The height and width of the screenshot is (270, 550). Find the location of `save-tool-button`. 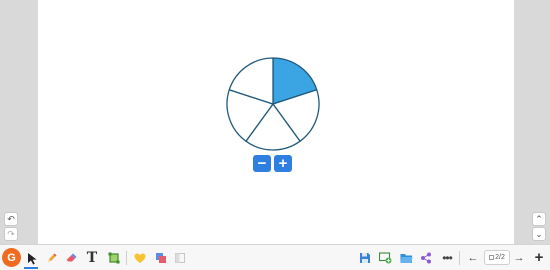

save-tool-button is located at coordinates (365, 258).